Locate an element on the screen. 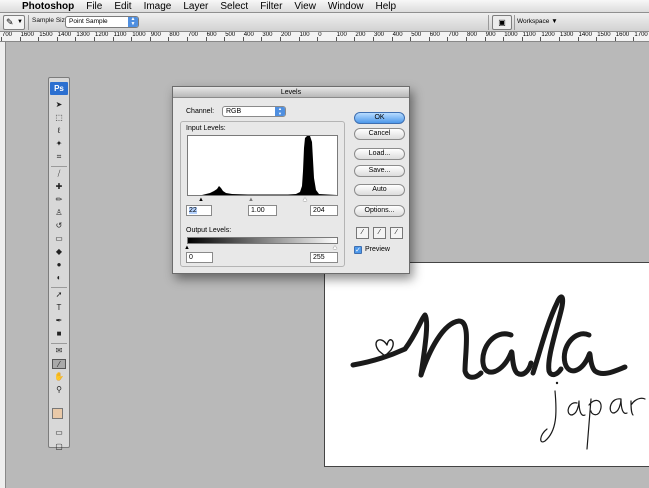  ruler-label: 1600 is located at coordinates (622, 35).